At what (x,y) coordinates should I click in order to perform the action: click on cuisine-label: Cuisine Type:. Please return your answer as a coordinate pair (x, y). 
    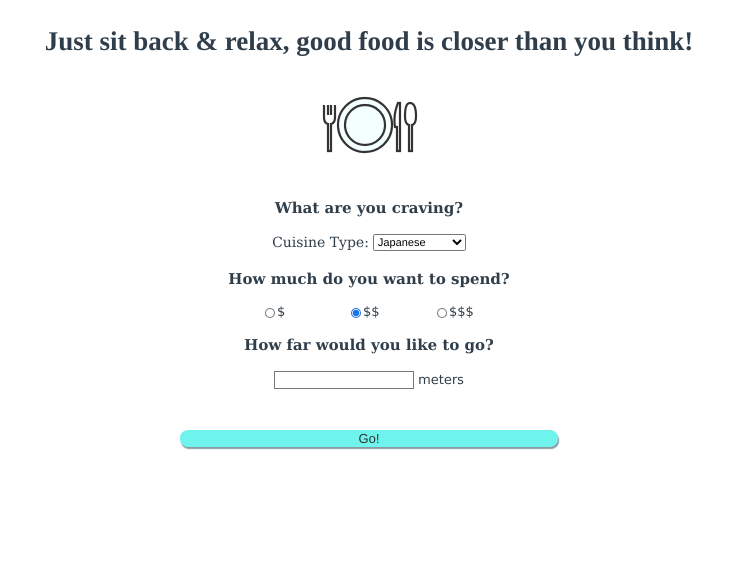
    Looking at the image, I should click on (320, 242).